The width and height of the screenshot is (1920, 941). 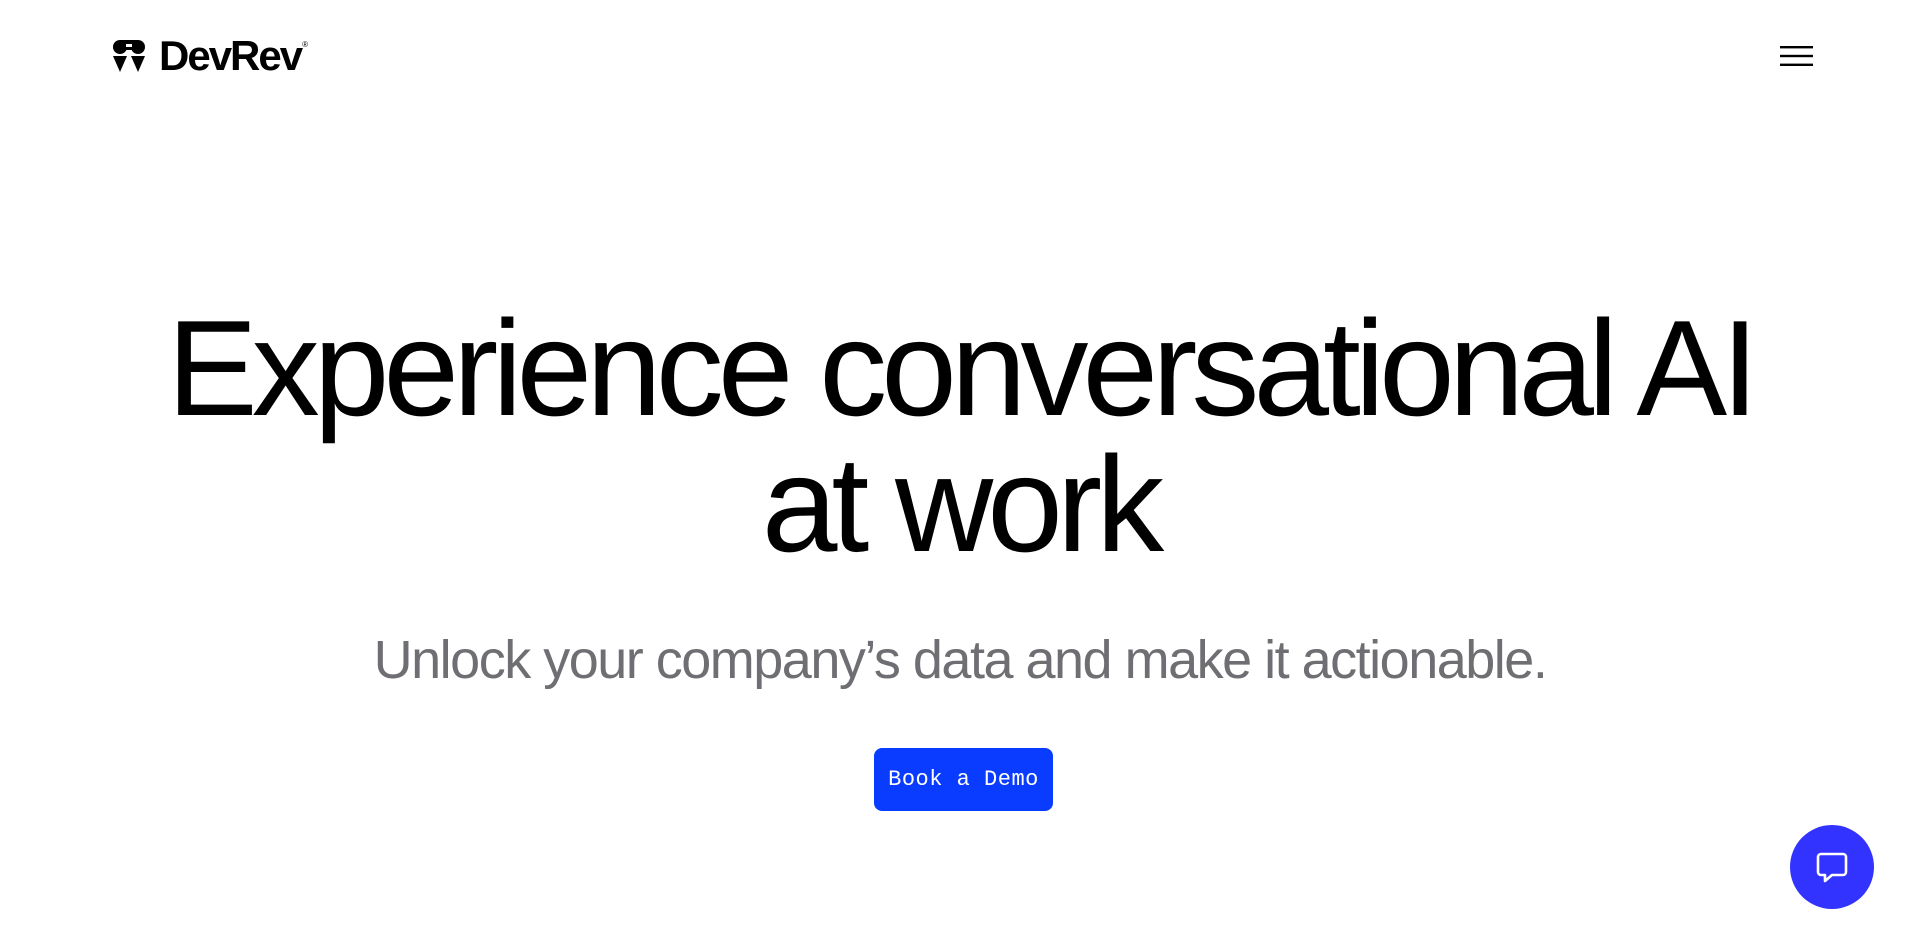 I want to click on hamburger-menu-button, so click(x=1797, y=56).